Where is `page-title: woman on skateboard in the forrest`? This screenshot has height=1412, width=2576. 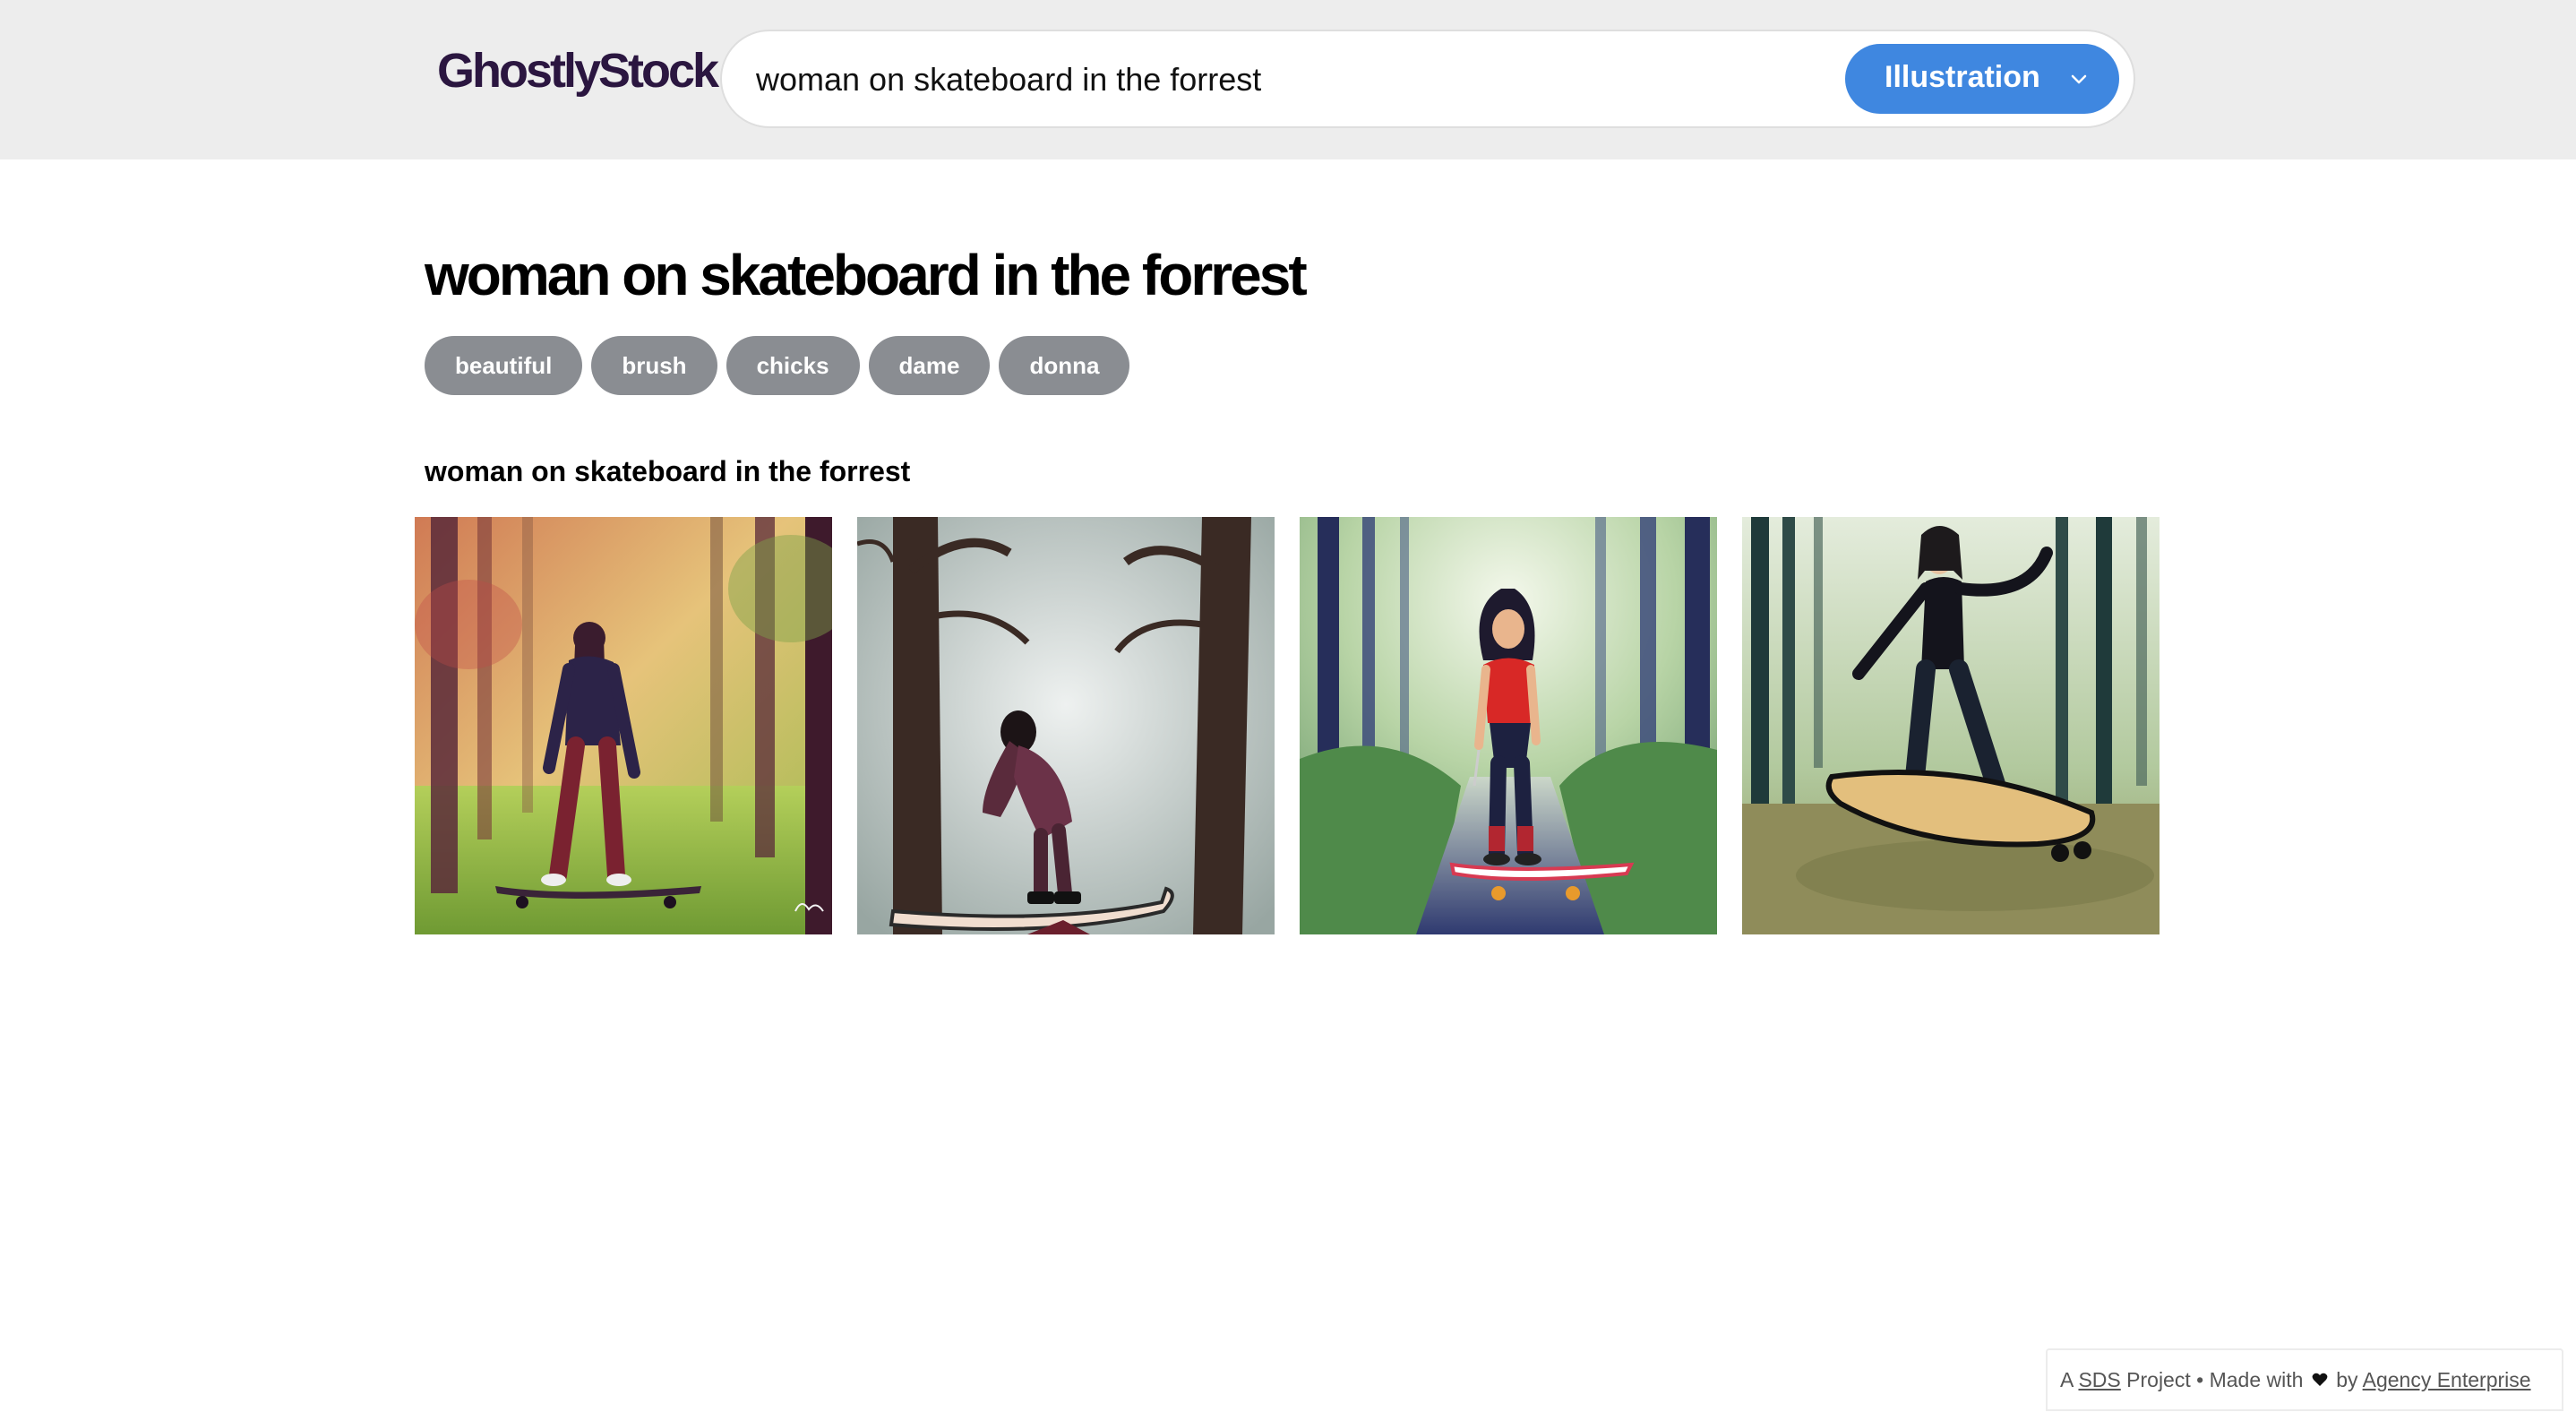 page-title: woman on skateboard in the forrest is located at coordinates (866, 275).